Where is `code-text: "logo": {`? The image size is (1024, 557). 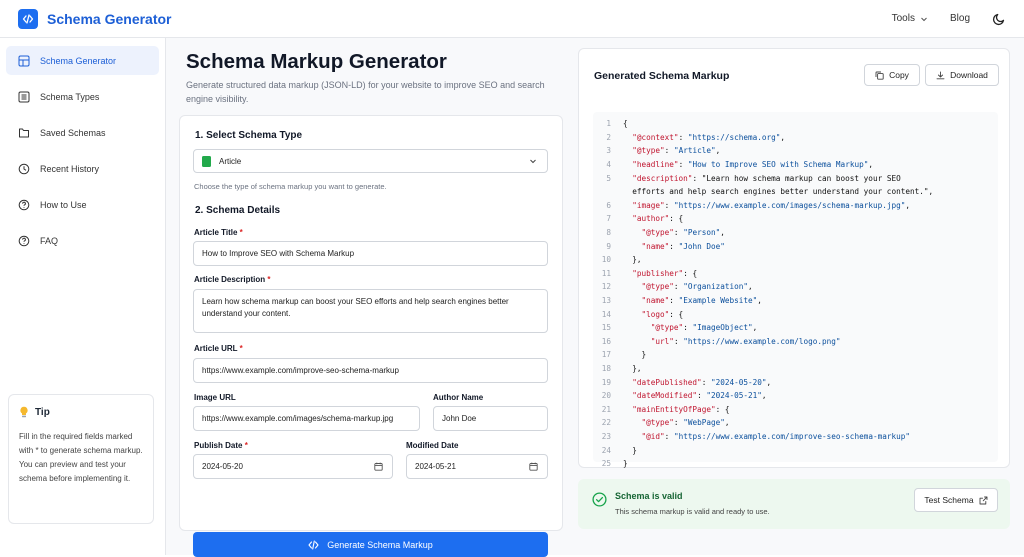
code-text: "logo": { is located at coordinates (662, 314).